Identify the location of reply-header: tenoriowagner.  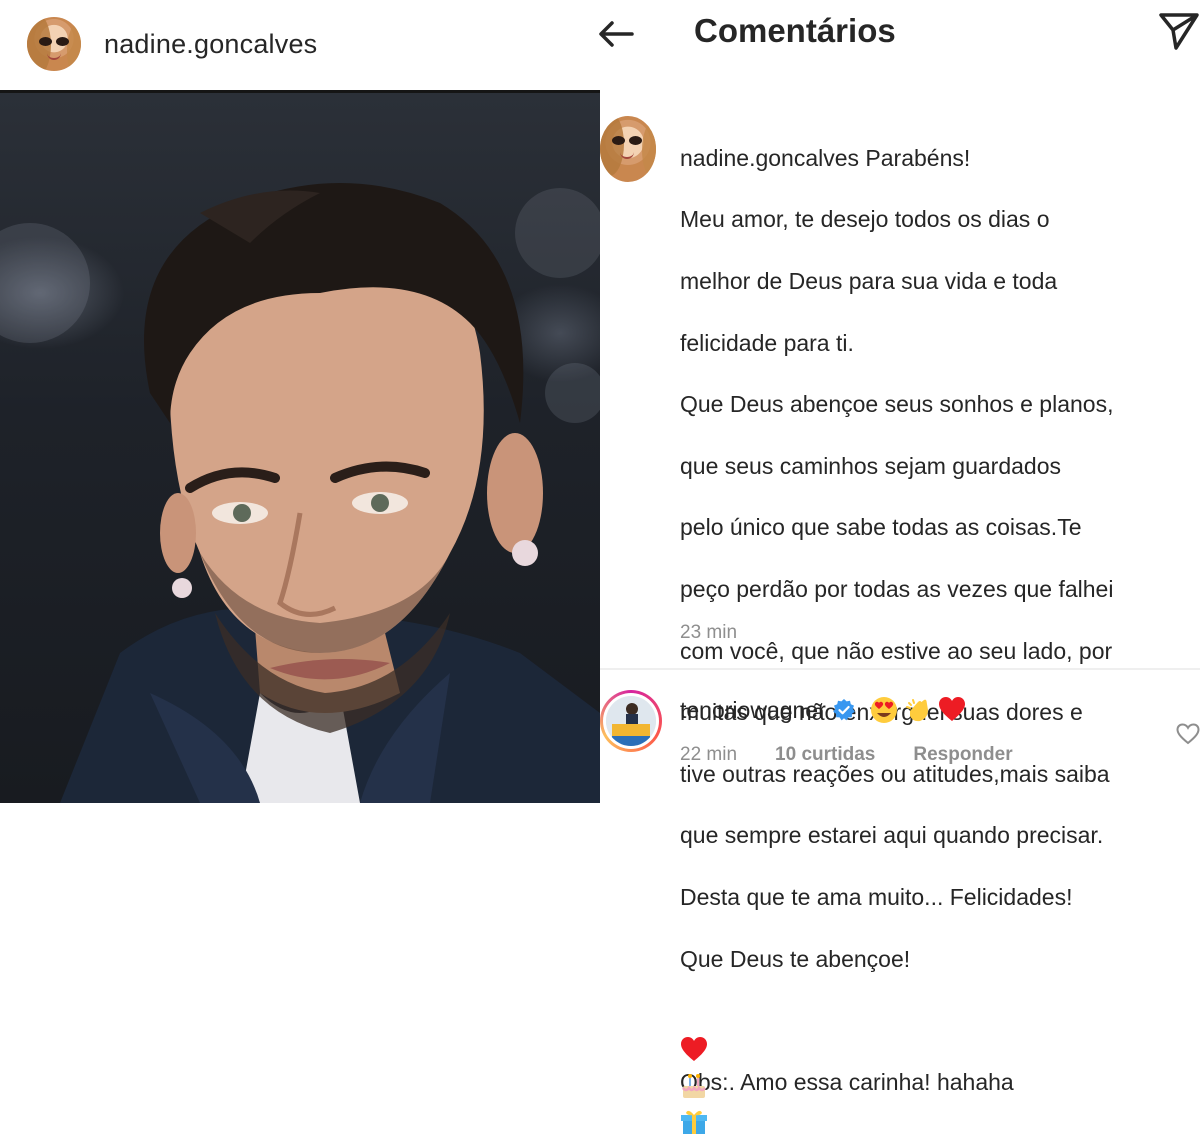
(823, 710).